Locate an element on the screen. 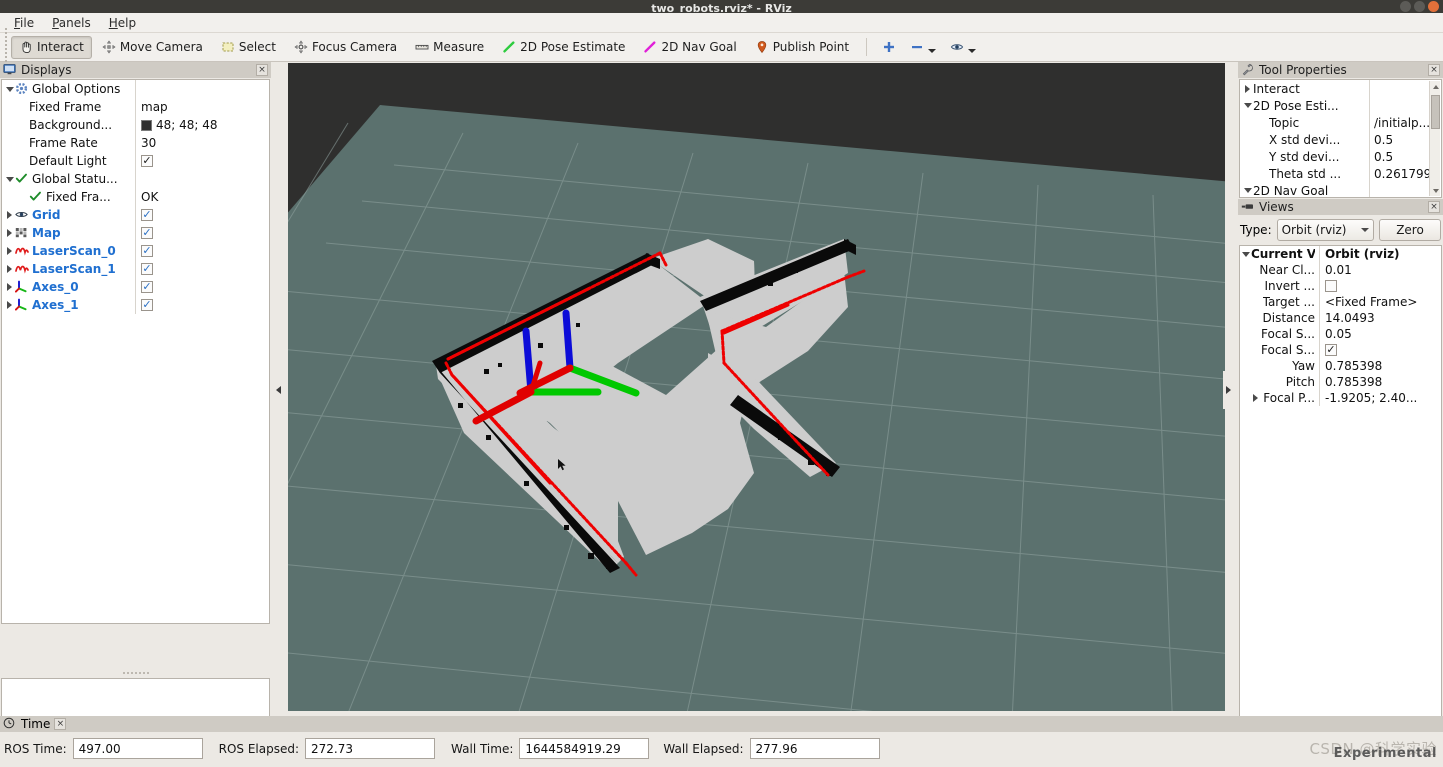 This screenshot has width=1443, height=767. view-property-row: Pitch 0.785398 is located at coordinates (1340, 382).